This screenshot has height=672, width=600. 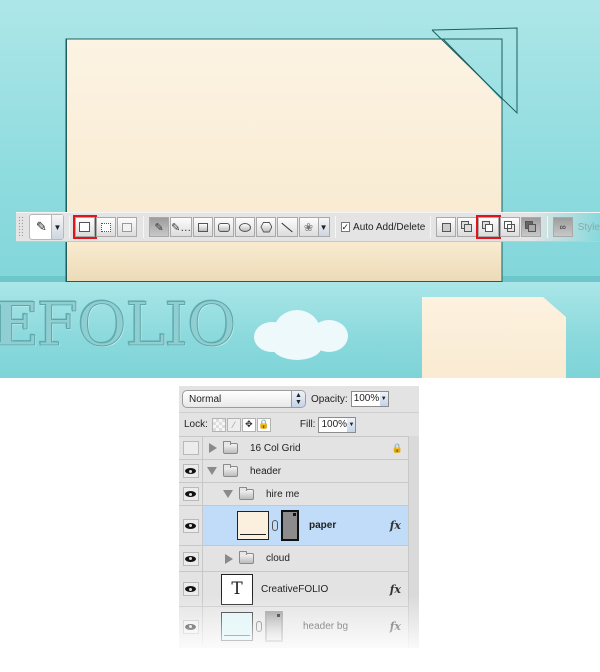 I want to click on auto-add-delete-checkbox: ✓, so click(x=345, y=227).